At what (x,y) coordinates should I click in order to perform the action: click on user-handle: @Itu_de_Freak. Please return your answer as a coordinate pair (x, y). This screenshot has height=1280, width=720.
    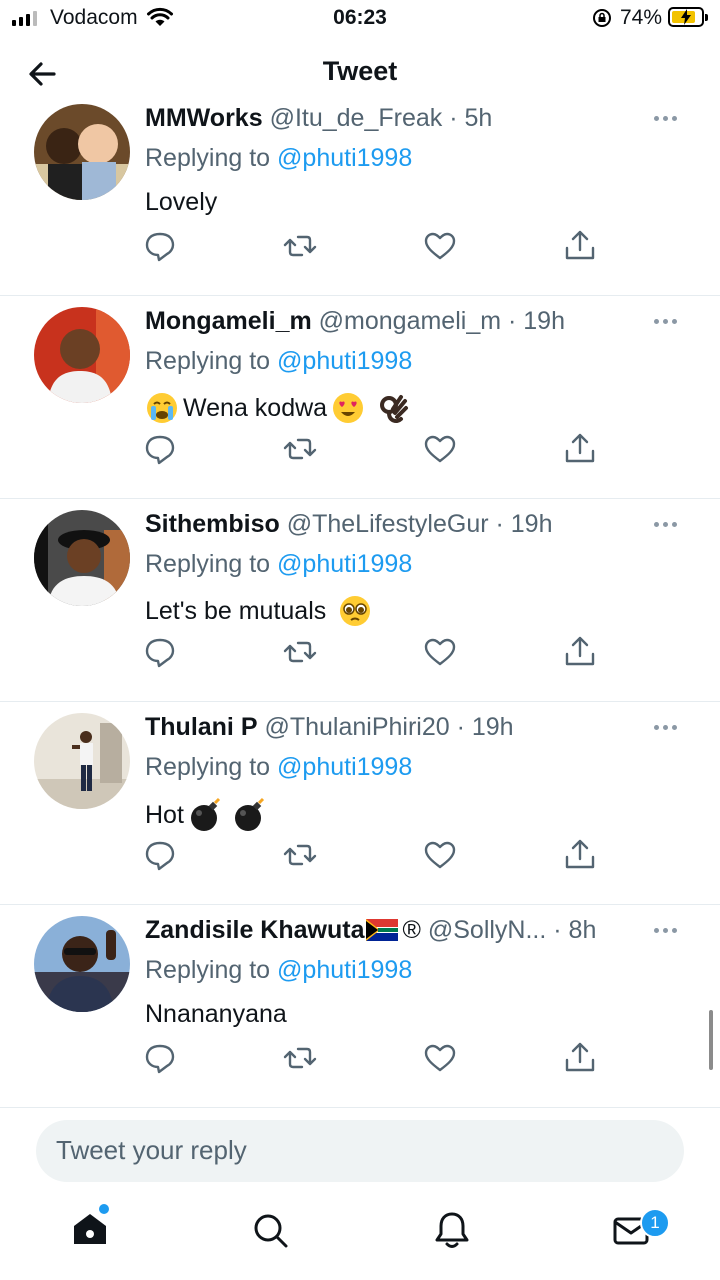
    Looking at the image, I should click on (356, 118).